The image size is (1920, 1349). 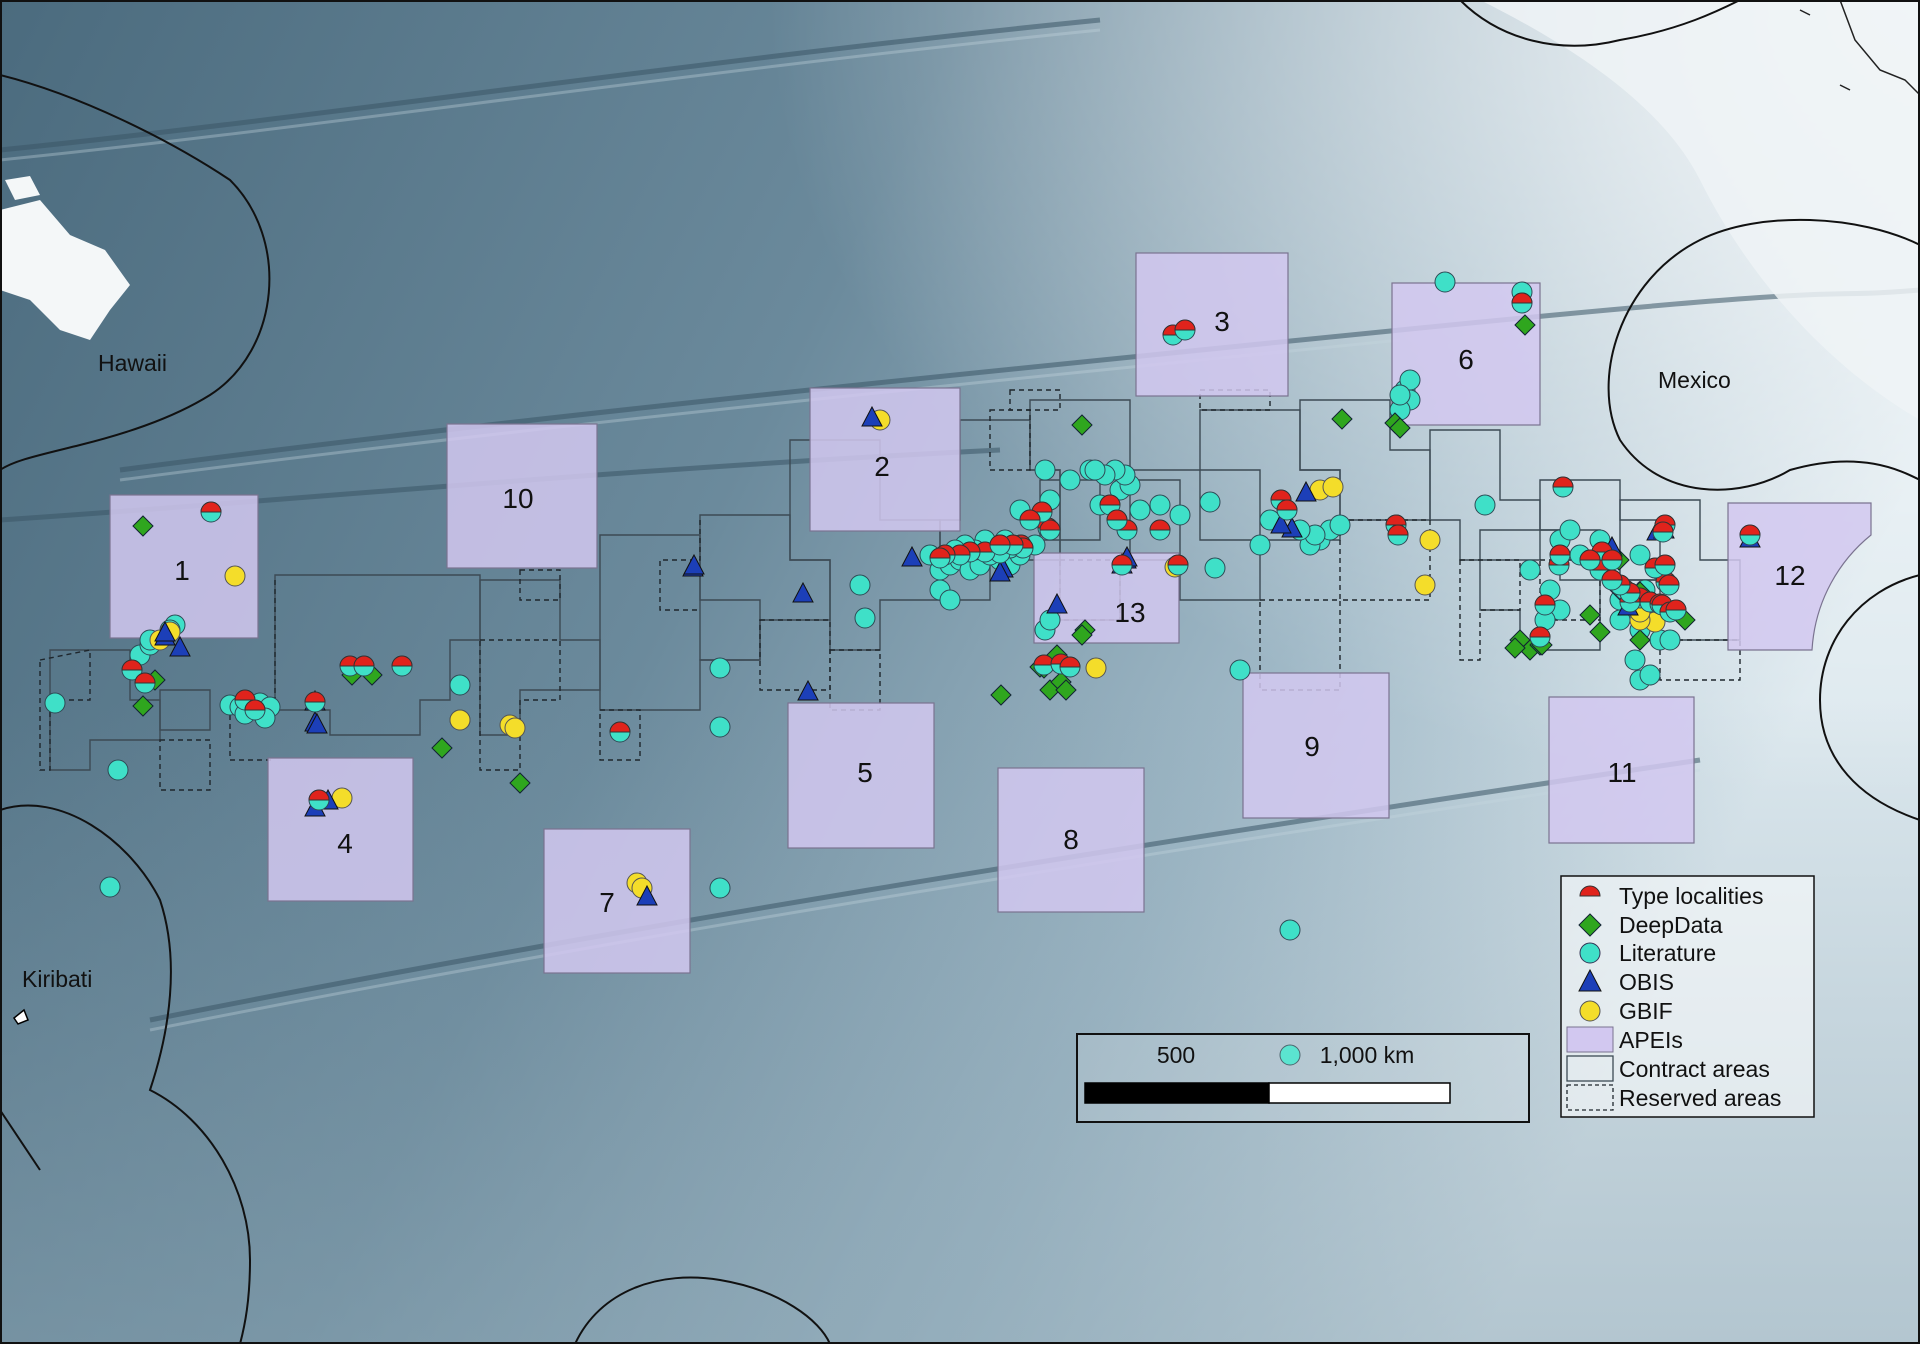 What do you see at coordinates (617, 901) in the screenshot?
I see `apei-7: 7` at bounding box center [617, 901].